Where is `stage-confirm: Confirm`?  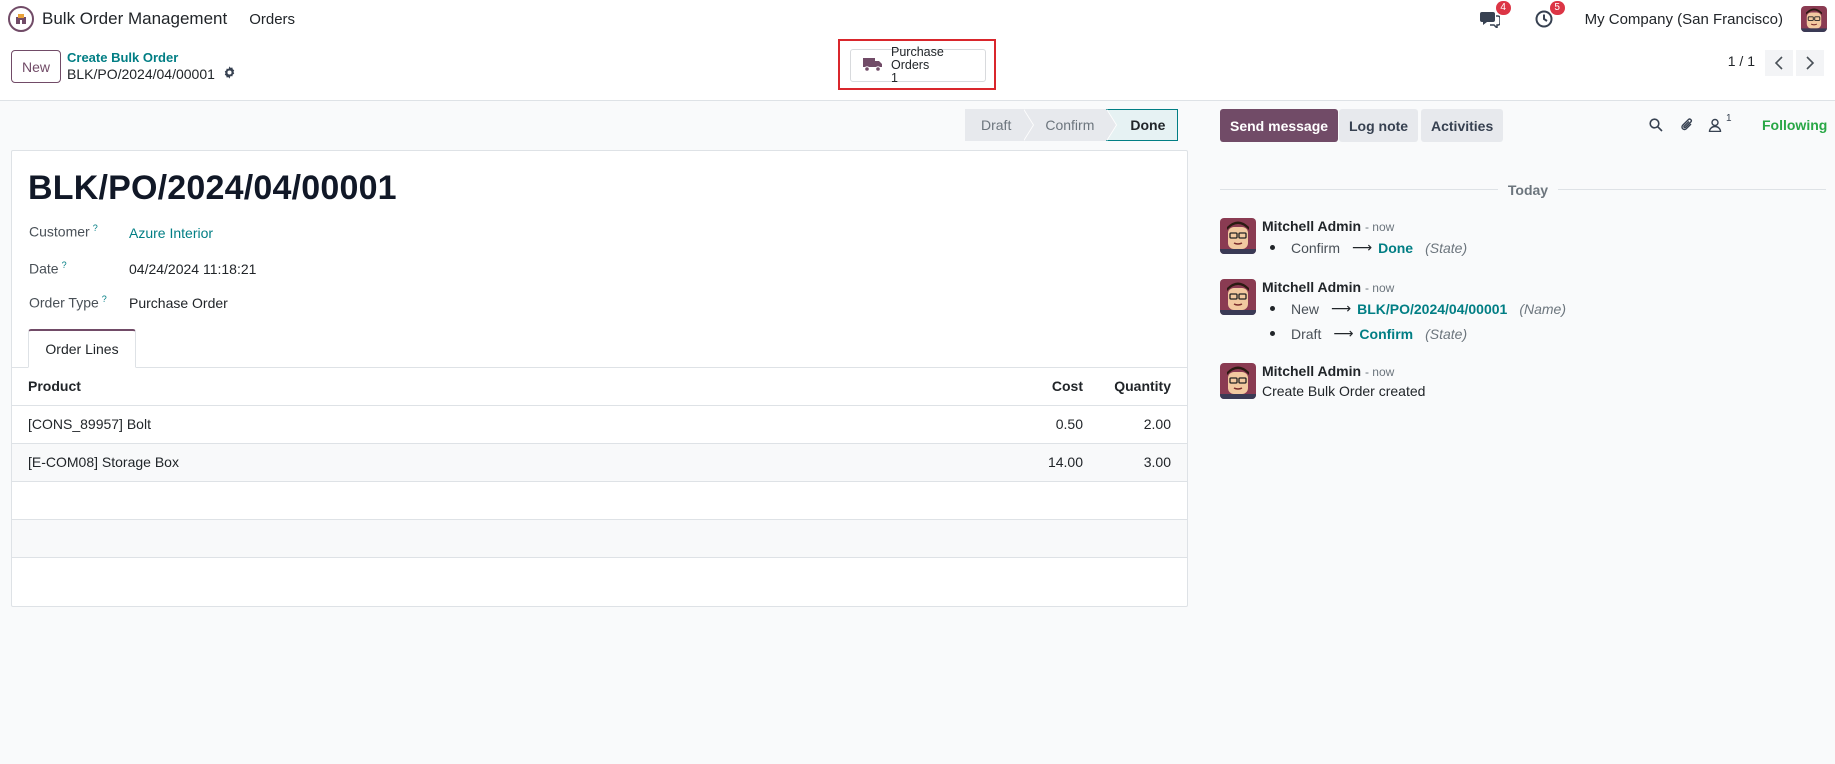
stage-confirm: Confirm is located at coordinates (1070, 125).